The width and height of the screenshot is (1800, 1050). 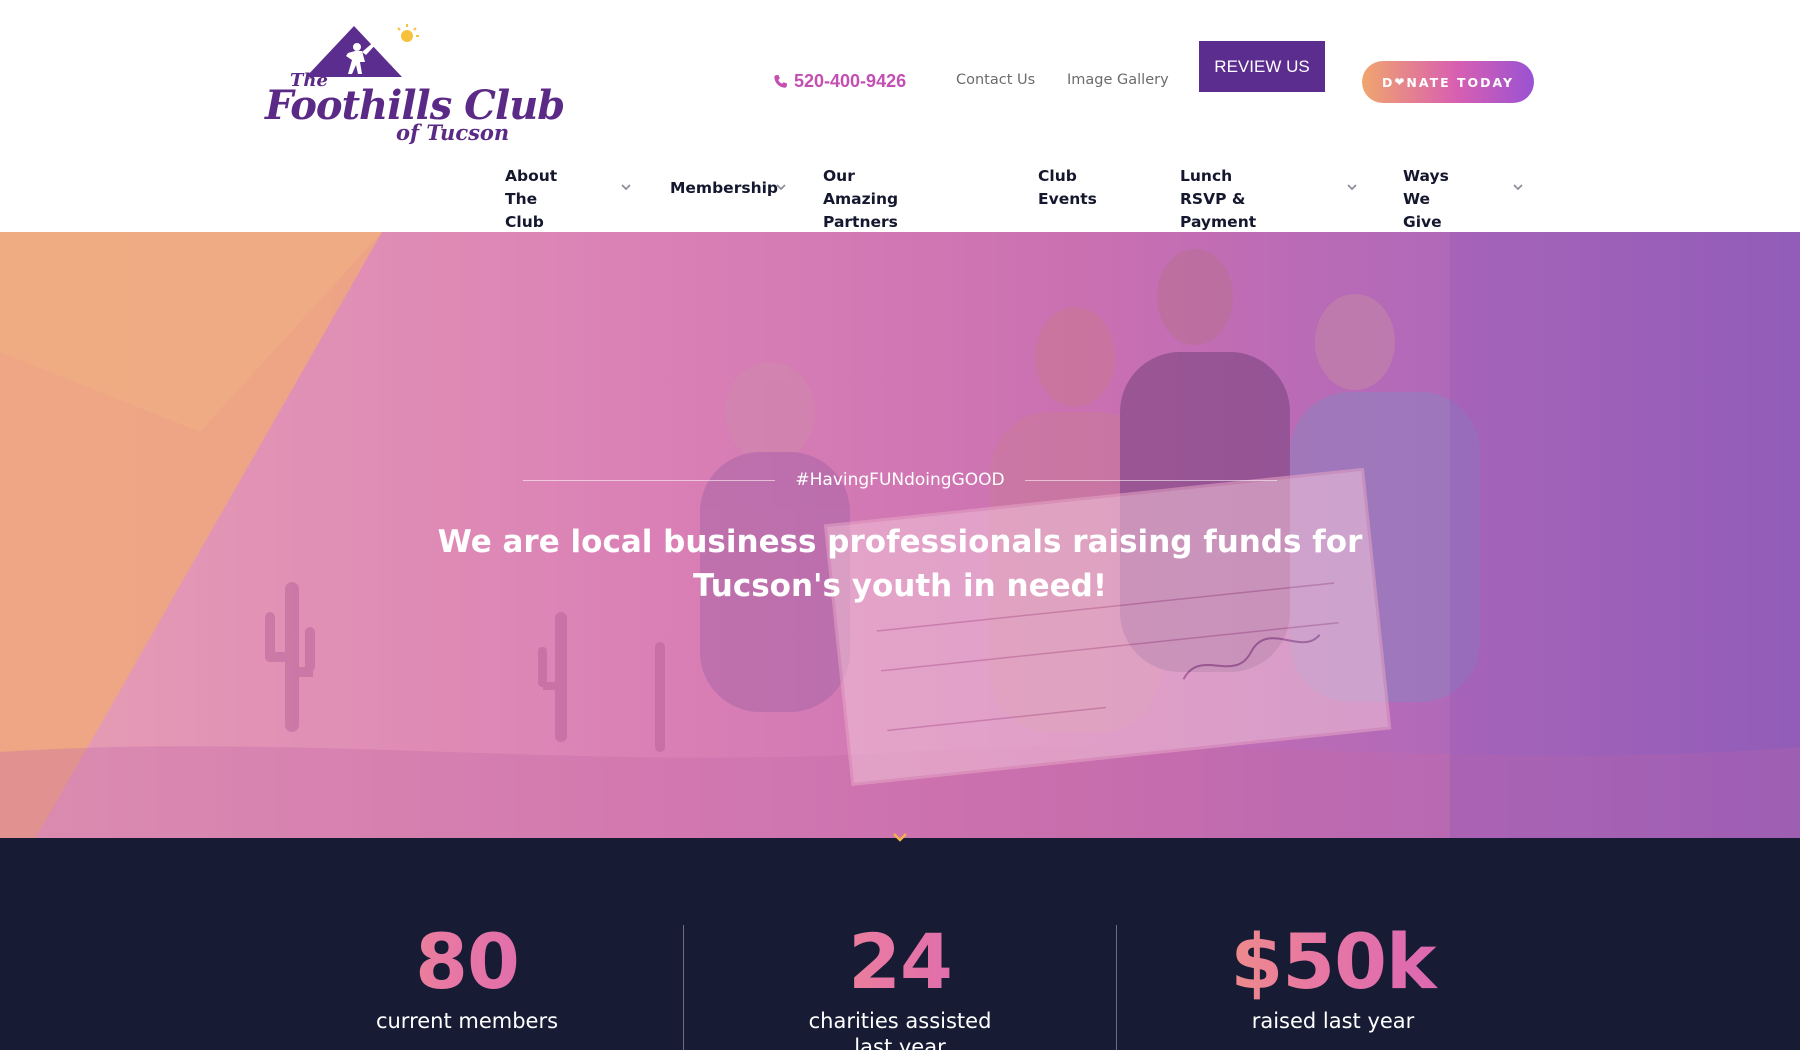 I want to click on phone-link: 520-400-9426, so click(x=839, y=81).